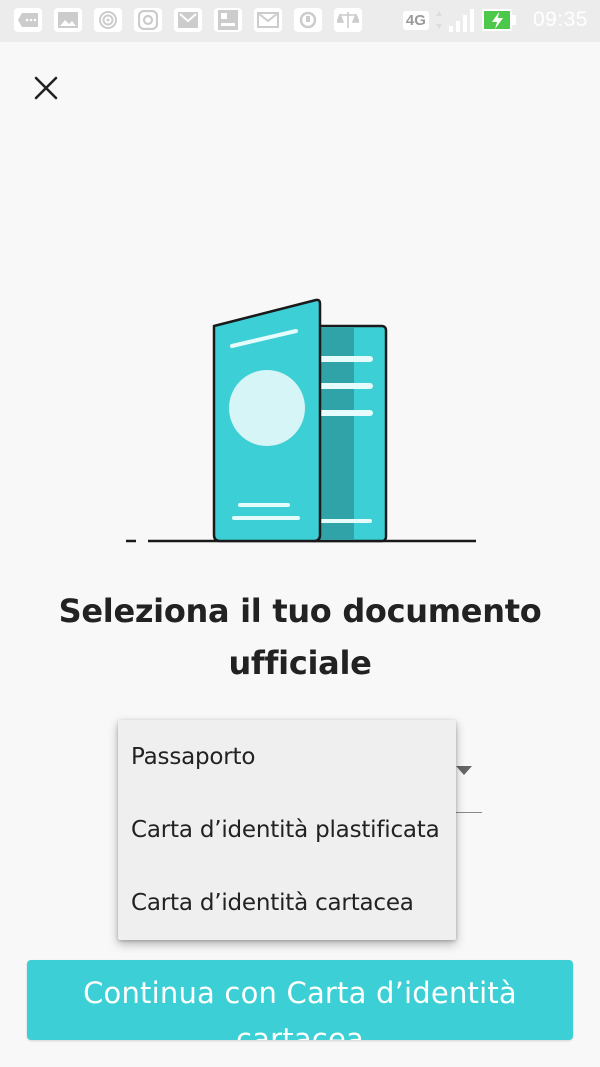  I want to click on notification-icons, so click(188, 20).